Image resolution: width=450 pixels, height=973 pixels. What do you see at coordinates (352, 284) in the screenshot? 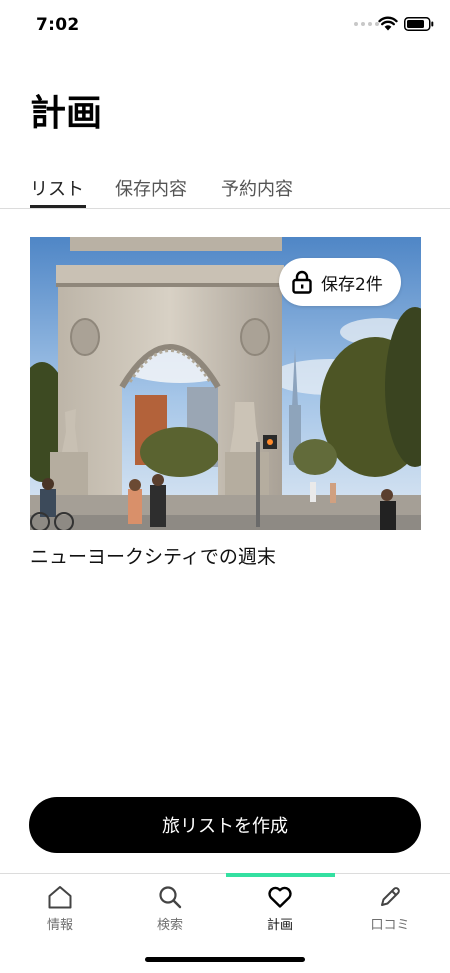
I see `saved-count-label: 保存2件` at bounding box center [352, 284].